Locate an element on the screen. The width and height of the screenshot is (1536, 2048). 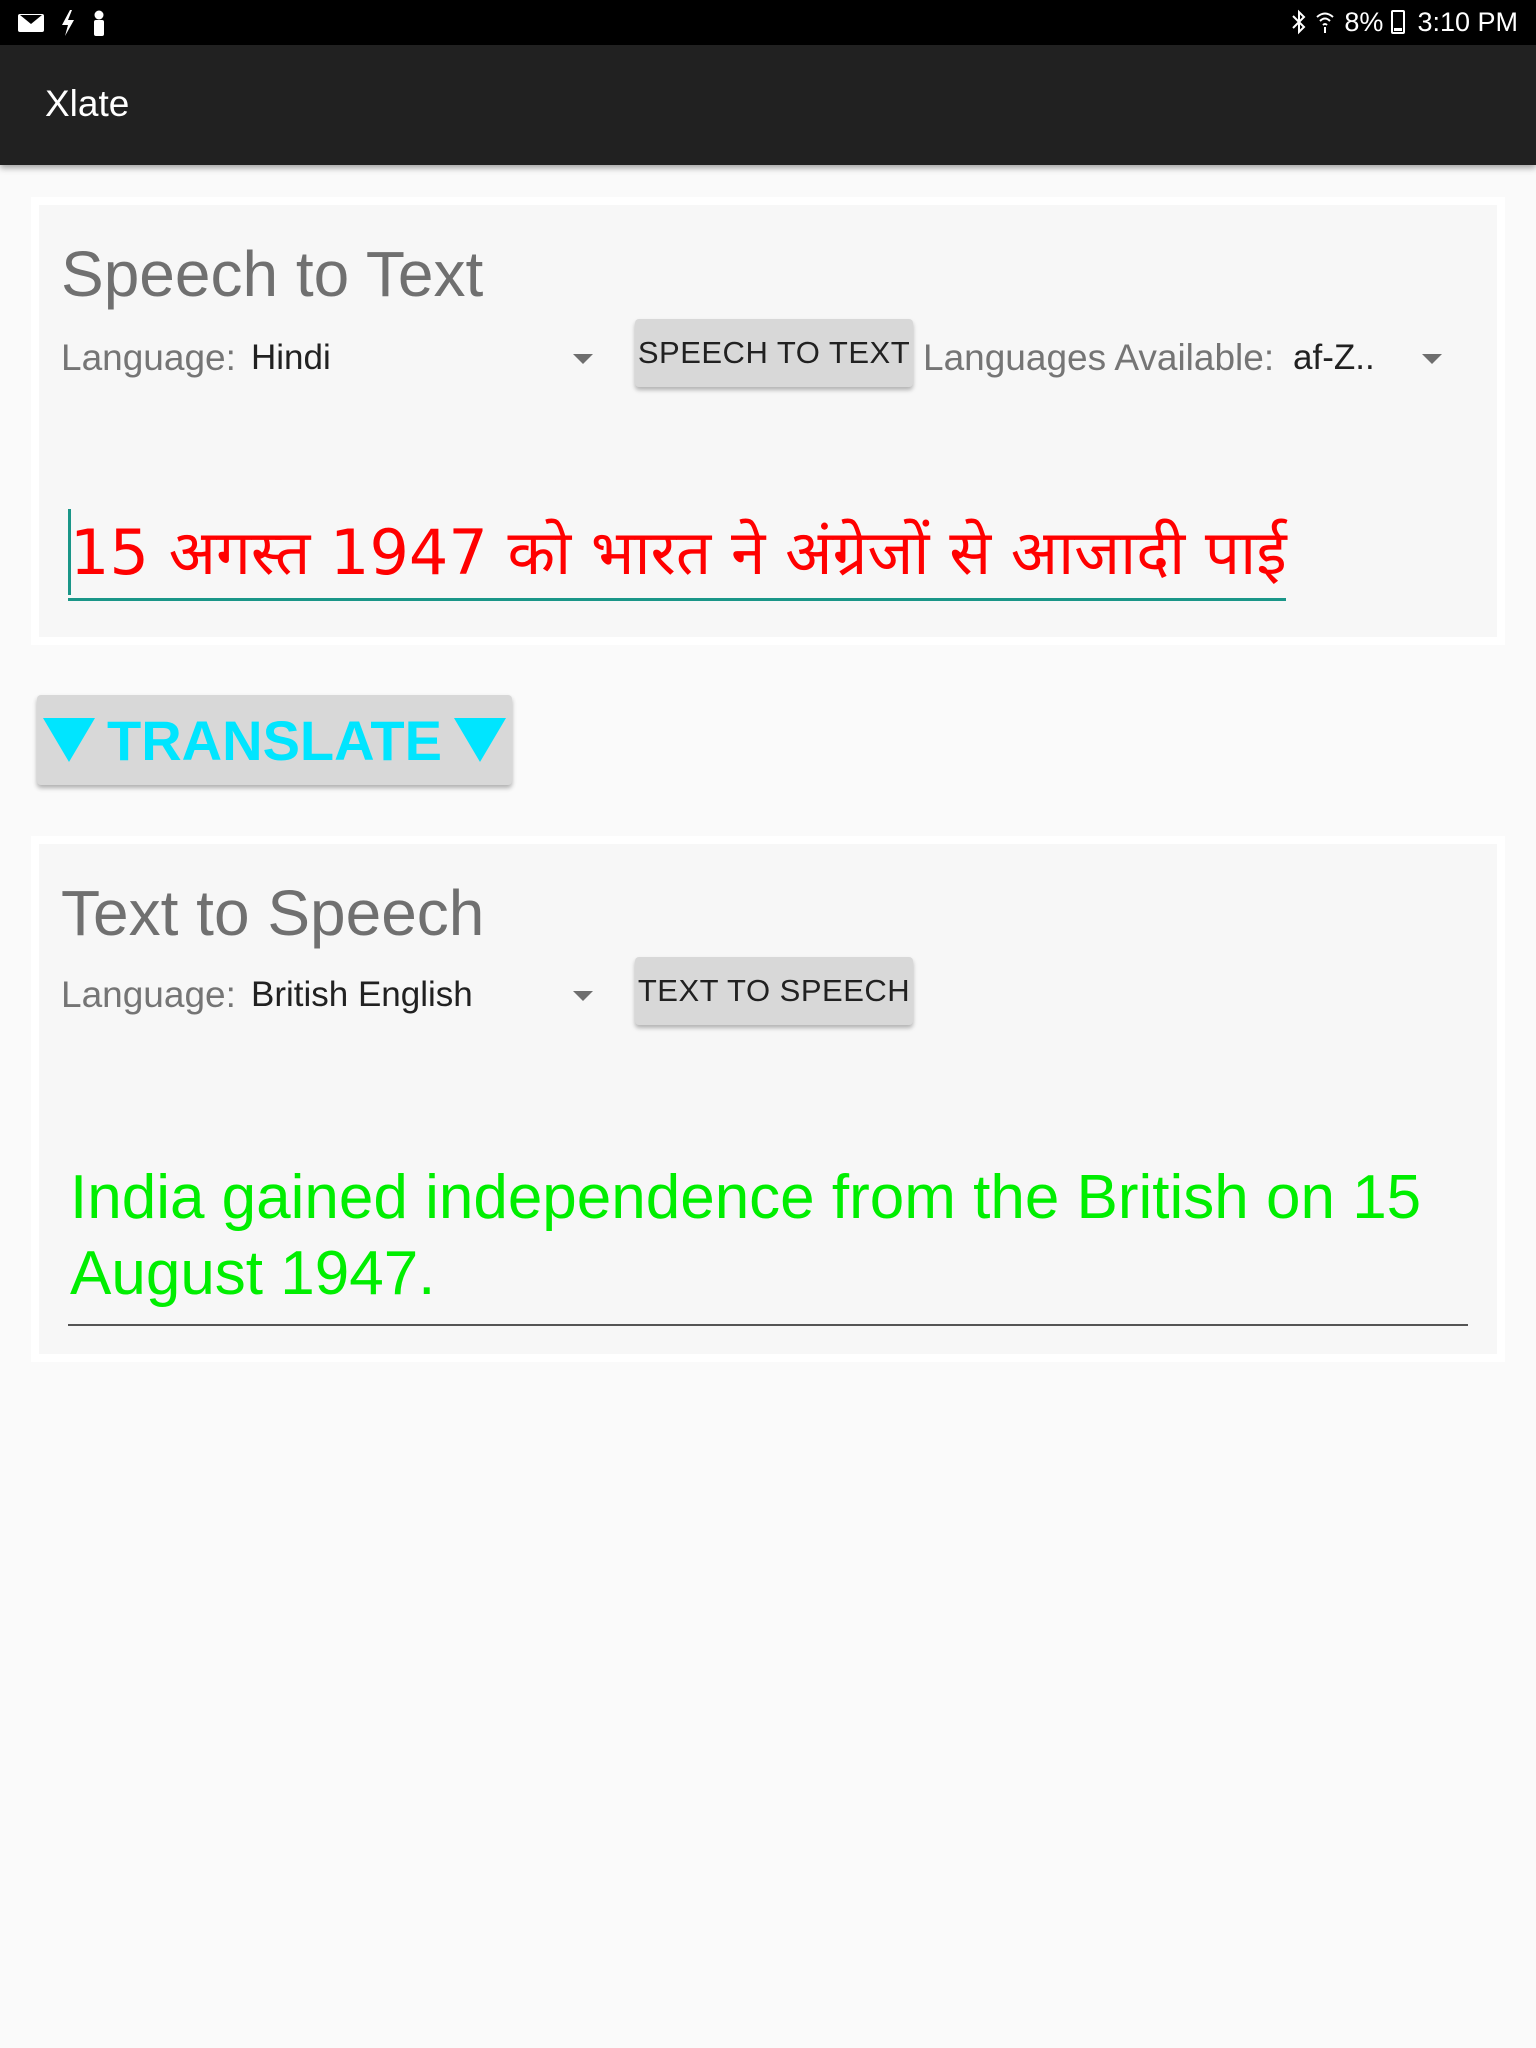
status-bar: 8% 3:10 PM is located at coordinates (768, 22).